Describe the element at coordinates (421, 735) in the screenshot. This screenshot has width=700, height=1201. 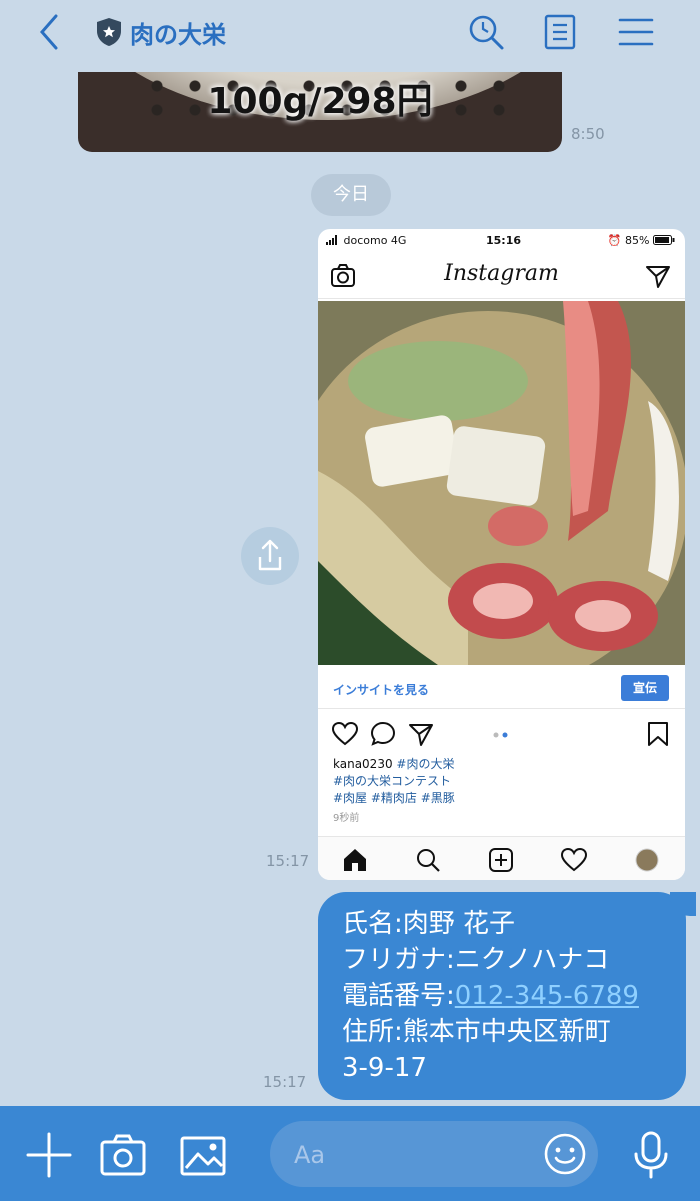
I see `share-post-icon` at that location.